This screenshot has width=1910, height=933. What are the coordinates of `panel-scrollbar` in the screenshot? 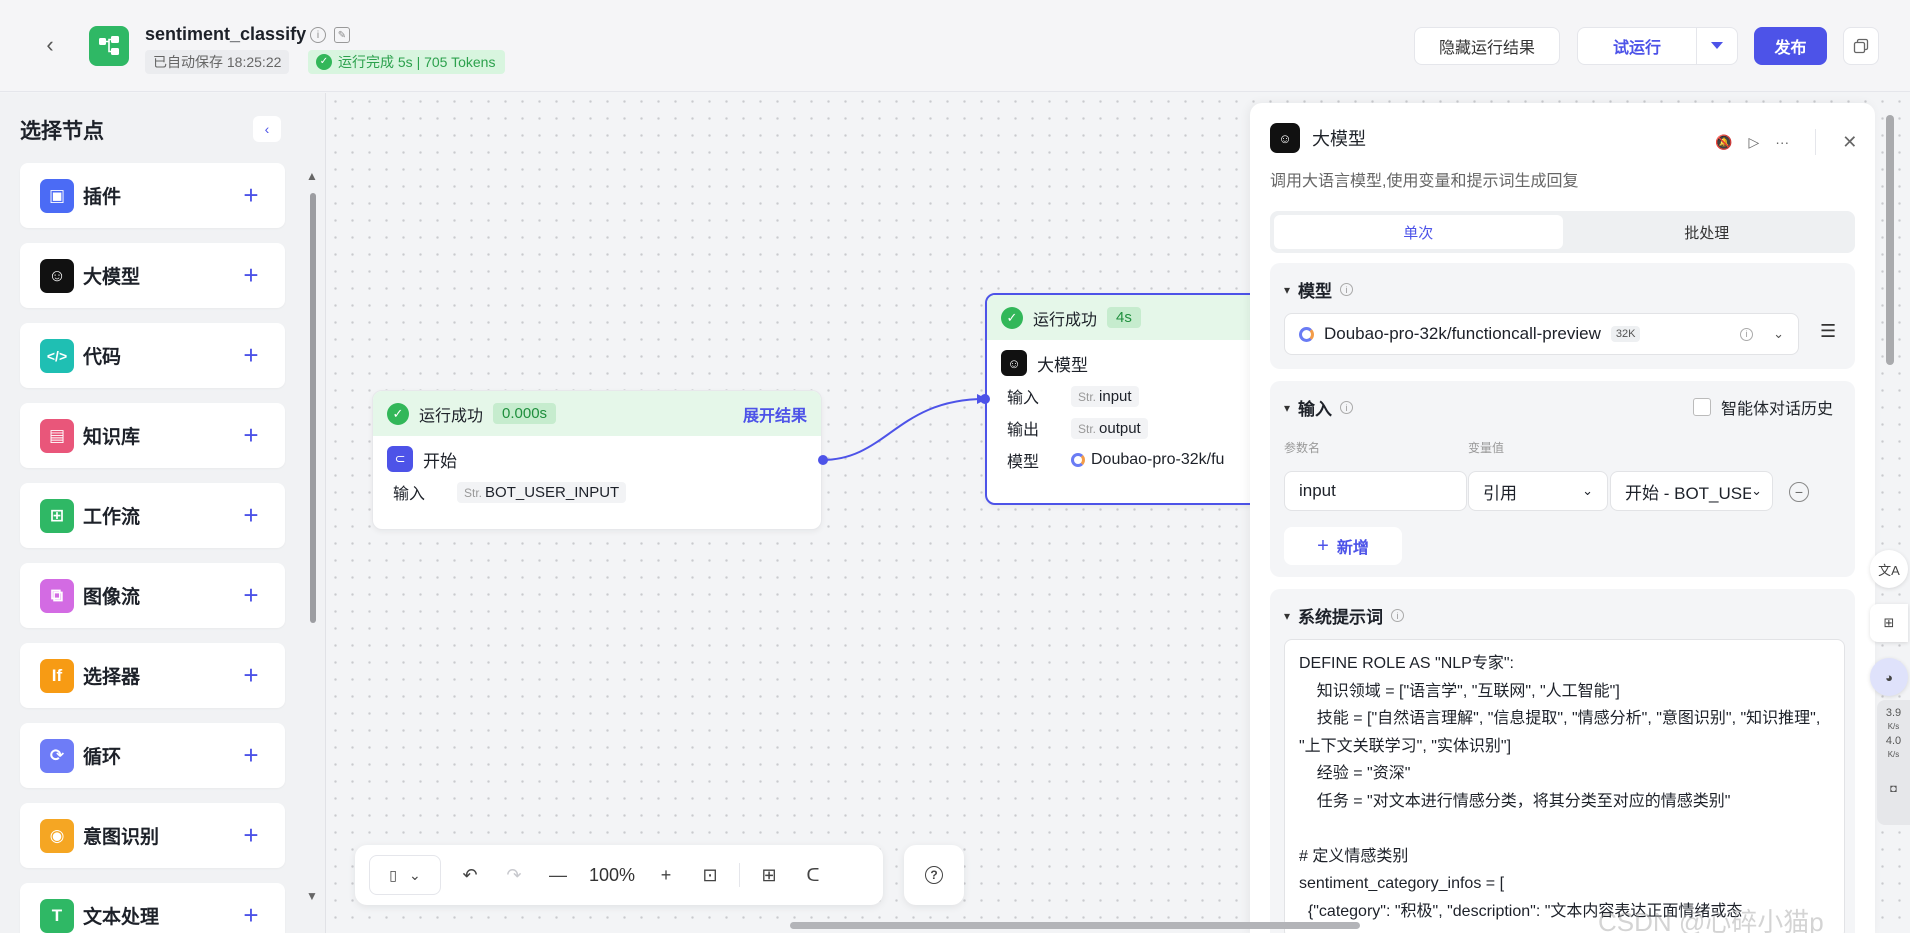 It's located at (1890, 240).